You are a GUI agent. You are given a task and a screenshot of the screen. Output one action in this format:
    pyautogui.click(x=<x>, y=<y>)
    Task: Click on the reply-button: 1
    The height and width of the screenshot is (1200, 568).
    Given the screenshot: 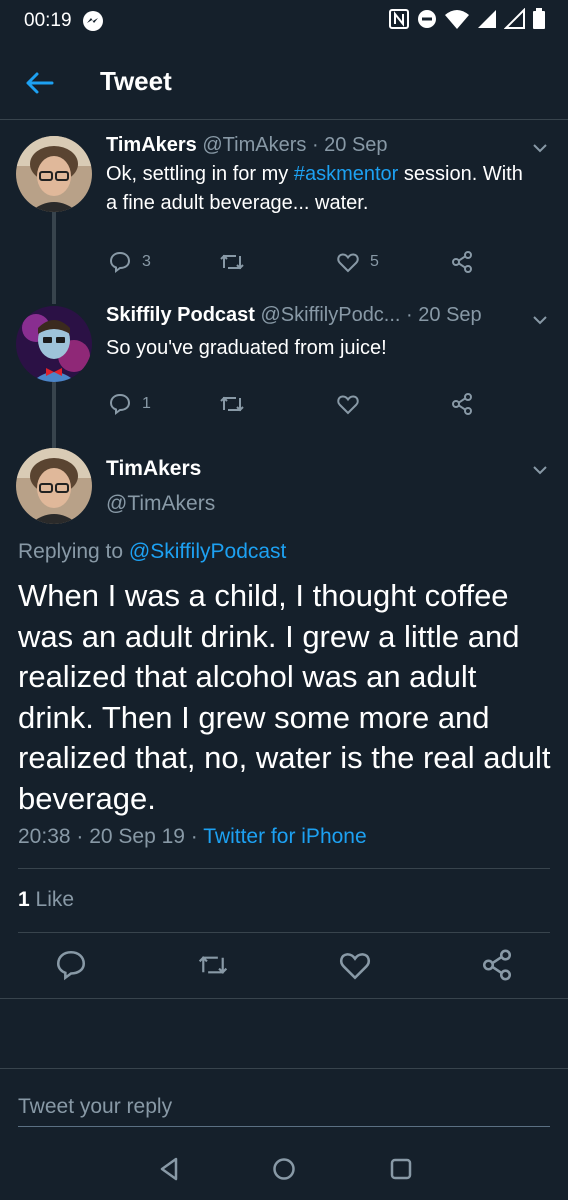 What is the action you would take?
    pyautogui.click(x=129, y=404)
    